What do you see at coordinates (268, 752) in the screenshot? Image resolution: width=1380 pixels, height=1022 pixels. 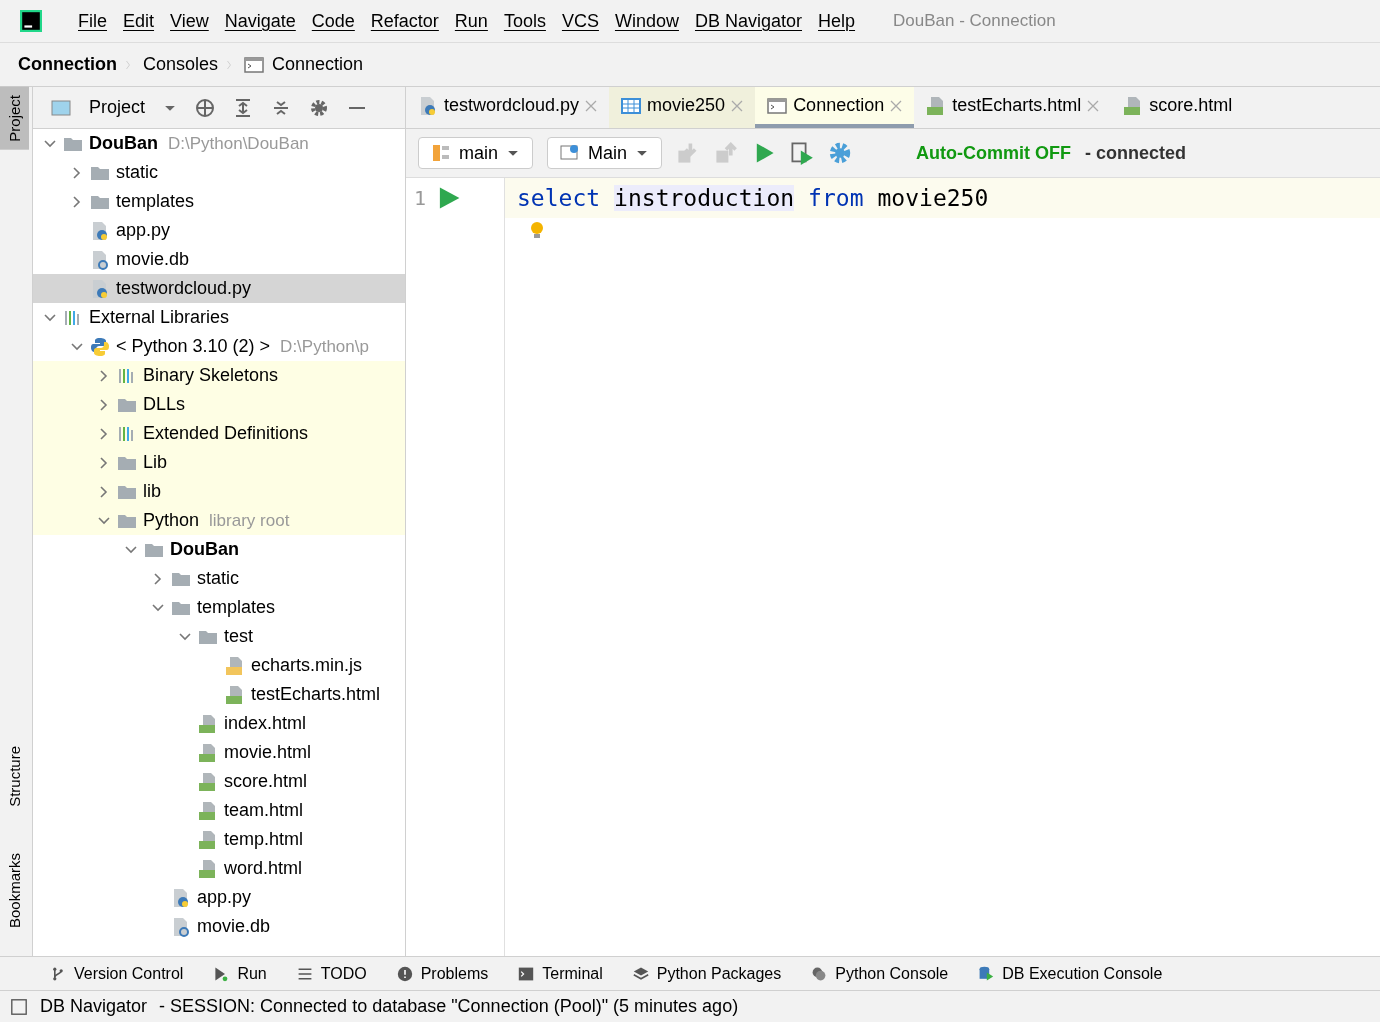 I see `tree-label: movie.html` at bounding box center [268, 752].